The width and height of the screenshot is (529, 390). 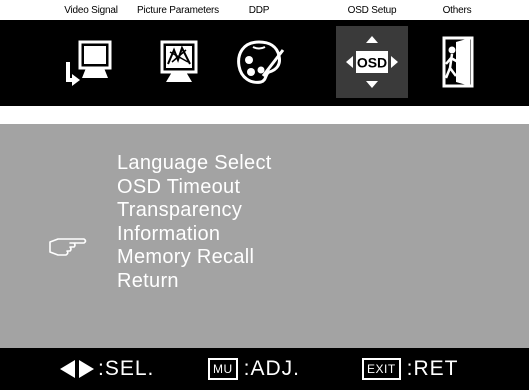 I want to click on tab-others, so click(x=458, y=62).